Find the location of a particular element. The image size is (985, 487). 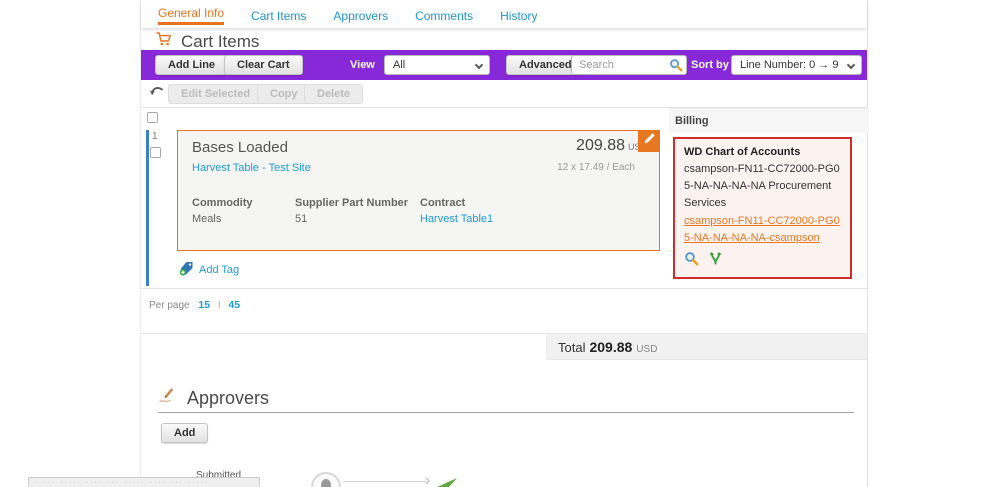

pagination-row: Per page 15 I 45 is located at coordinates (504, 303).